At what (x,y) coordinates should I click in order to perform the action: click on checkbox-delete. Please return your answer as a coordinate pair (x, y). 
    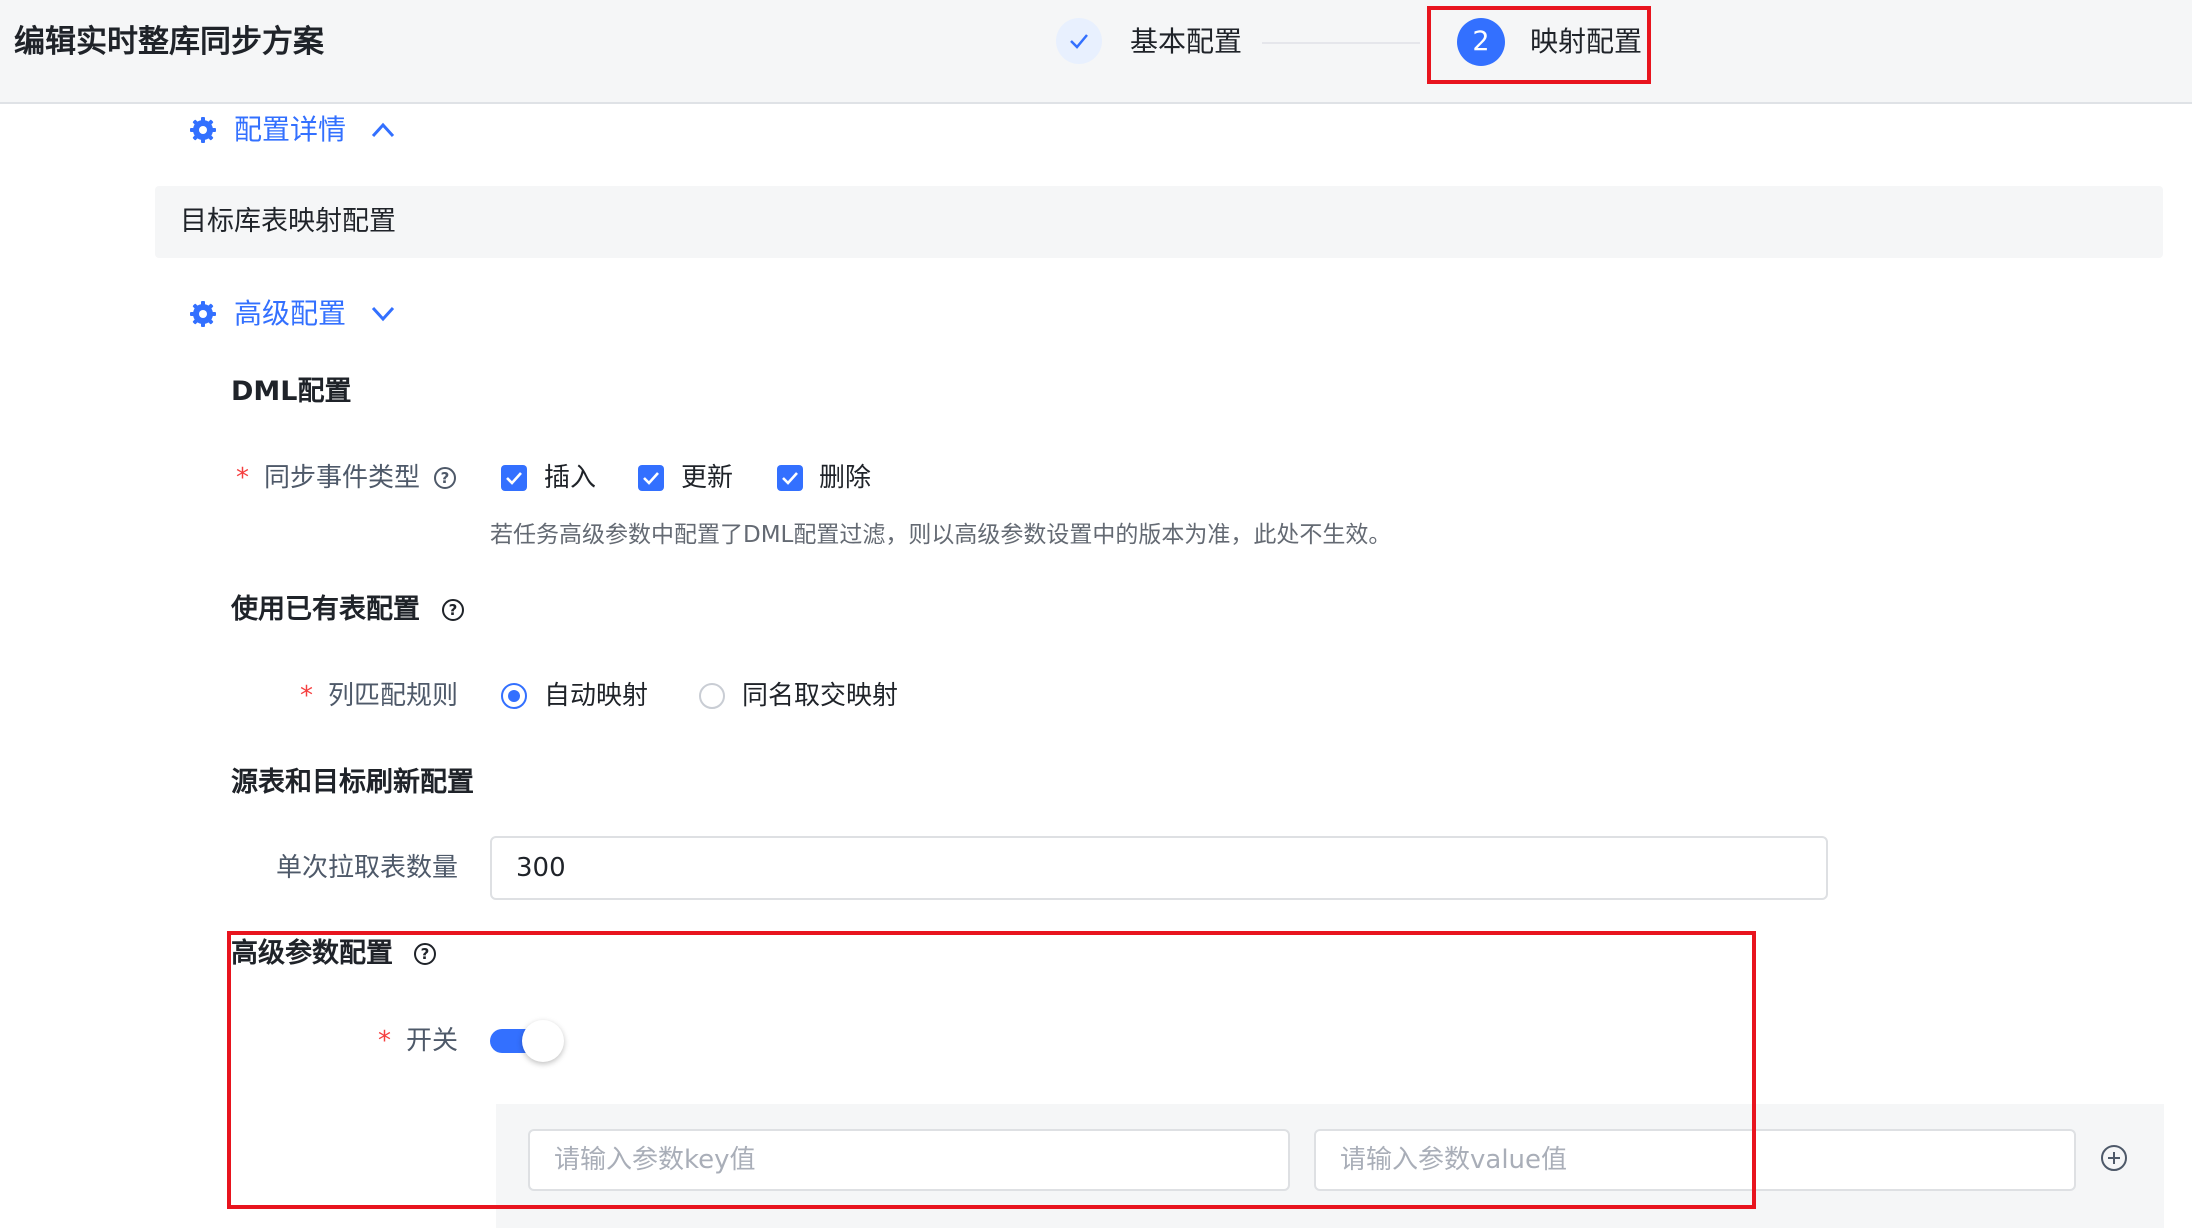
    Looking at the image, I should click on (790, 478).